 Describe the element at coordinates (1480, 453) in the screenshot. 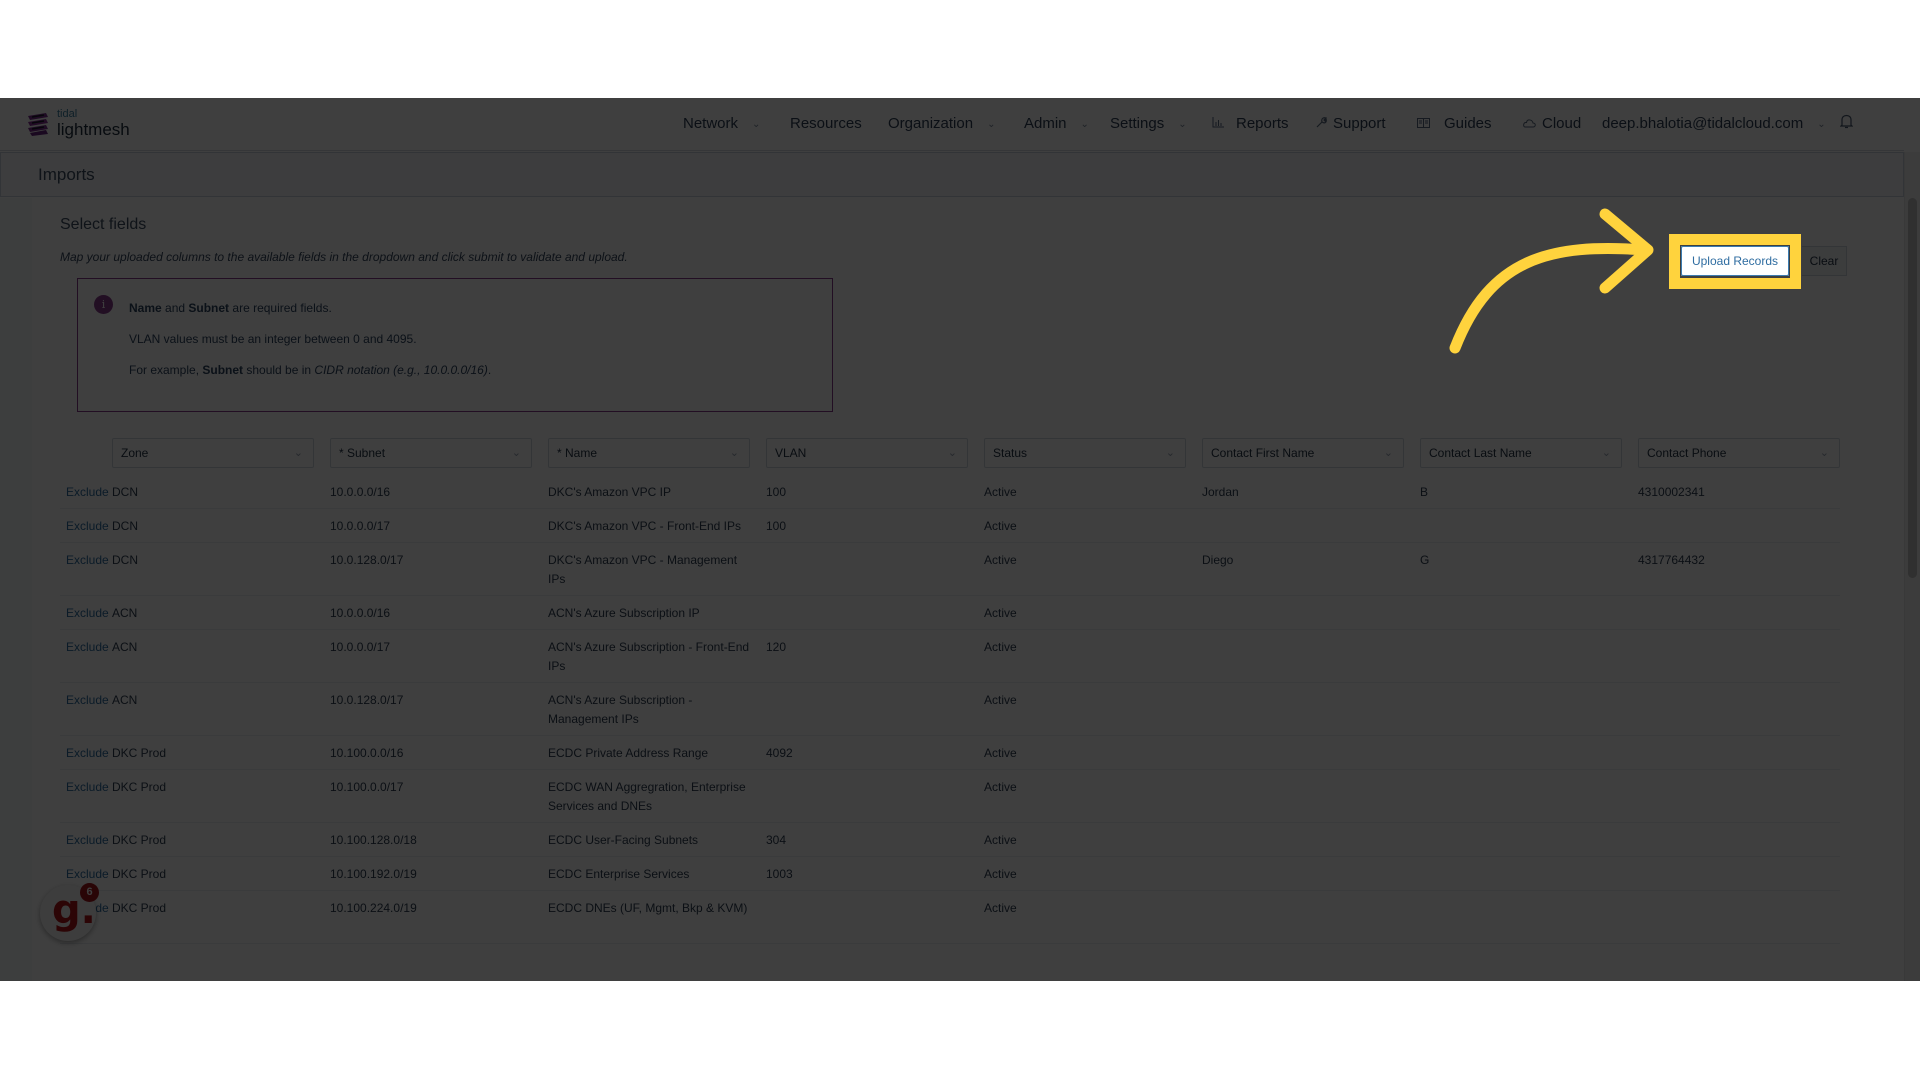

I see `select-value: Contact Last Name` at that location.